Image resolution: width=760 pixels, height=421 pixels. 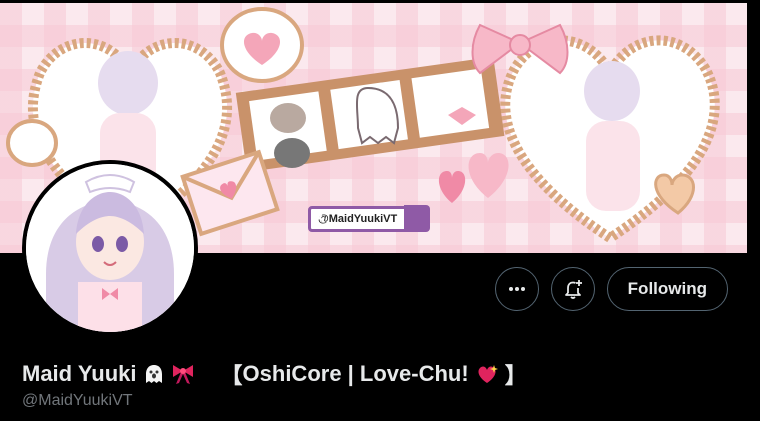 What do you see at coordinates (154, 374) in the screenshot?
I see `ghost-icon` at bounding box center [154, 374].